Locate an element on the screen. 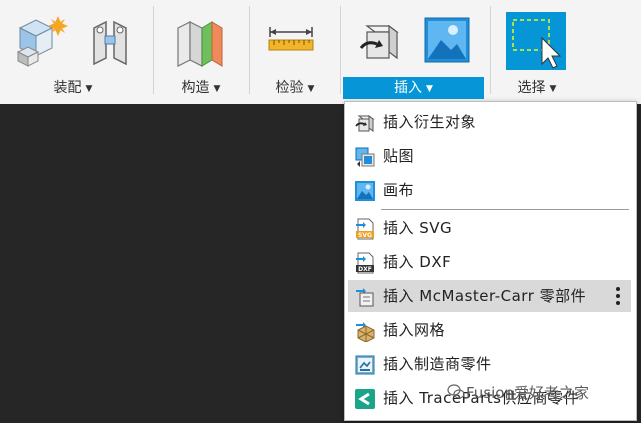 Image resolution: width=641 pixels, height=423 pixels. menu-item-insert-mcmaster: 插入 McMaster-Carr 零部件 is located at coordinates (489, 296).